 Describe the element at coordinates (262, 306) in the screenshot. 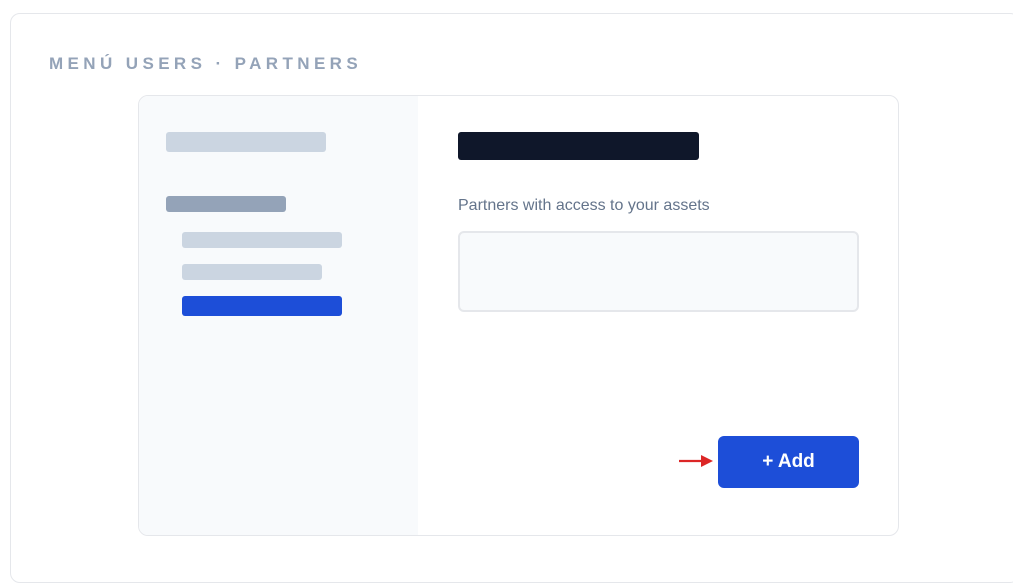

I see `sidebar-item-partners-active` at that location.